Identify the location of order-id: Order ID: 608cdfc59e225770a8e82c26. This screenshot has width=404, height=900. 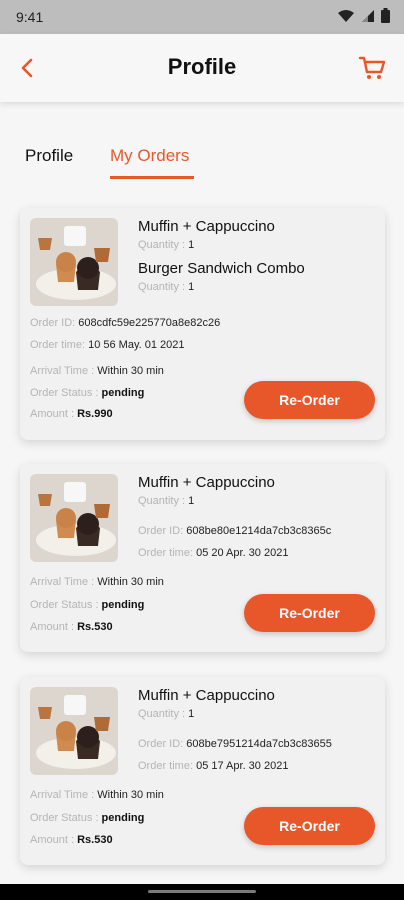
(125, 323).